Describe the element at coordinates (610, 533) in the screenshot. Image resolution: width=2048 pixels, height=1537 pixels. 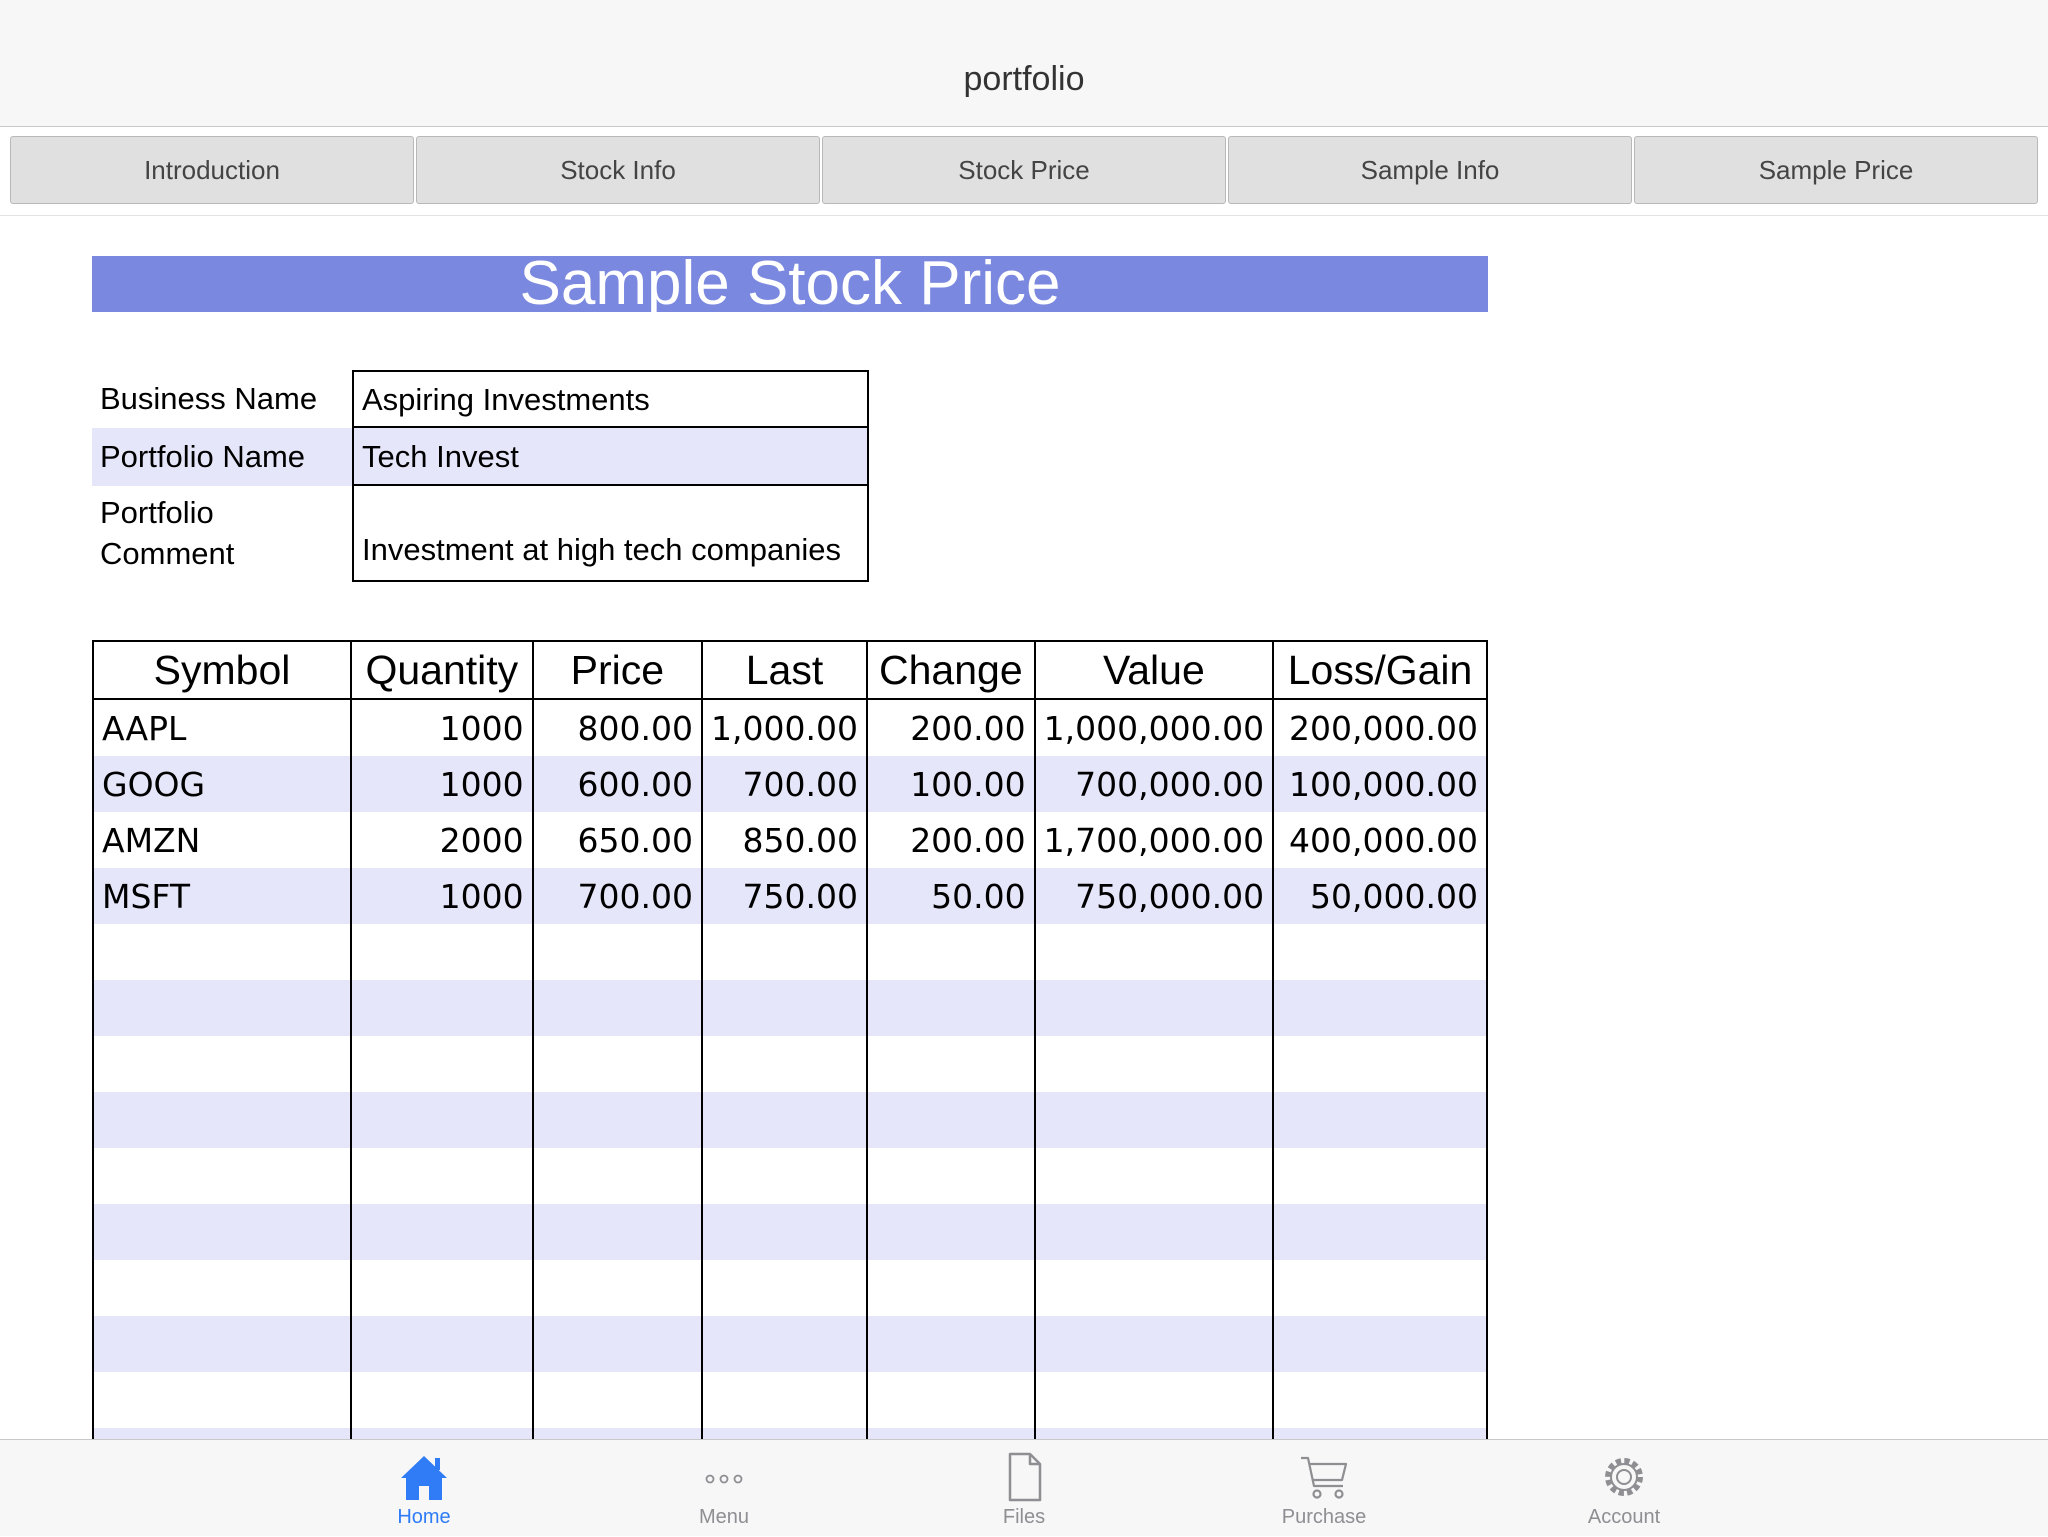
I see `portfolio-comment-cell: Investment at high tech companies` at that location.